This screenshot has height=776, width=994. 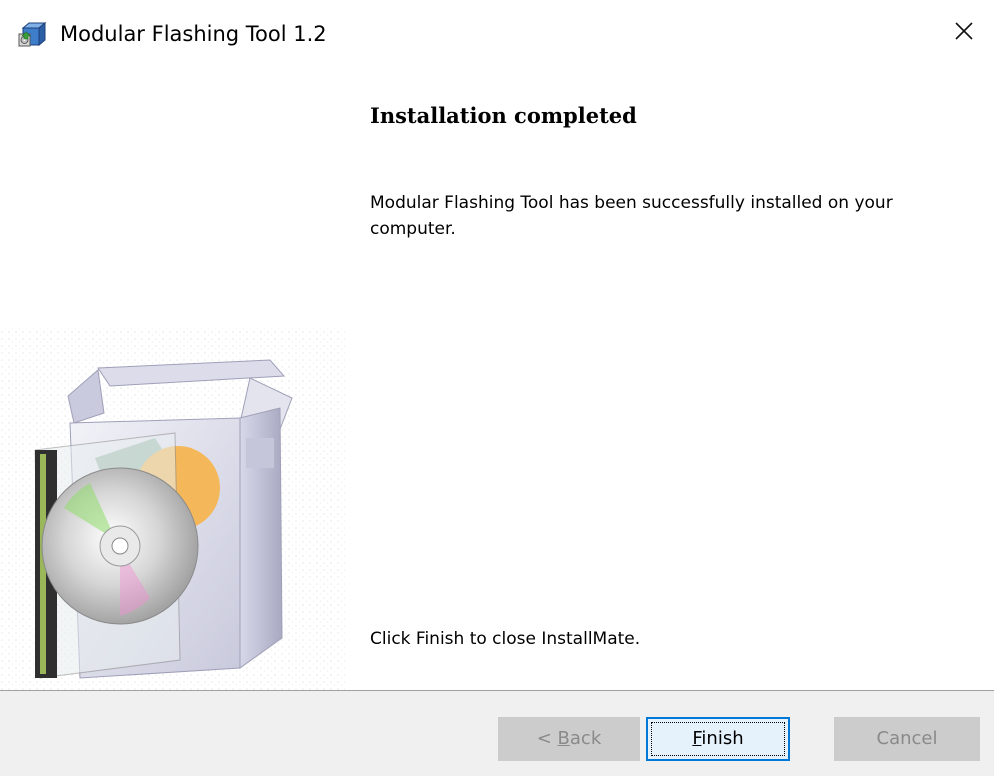 I want to click on cancel-button: Cancel, so click(x=907, y=739).